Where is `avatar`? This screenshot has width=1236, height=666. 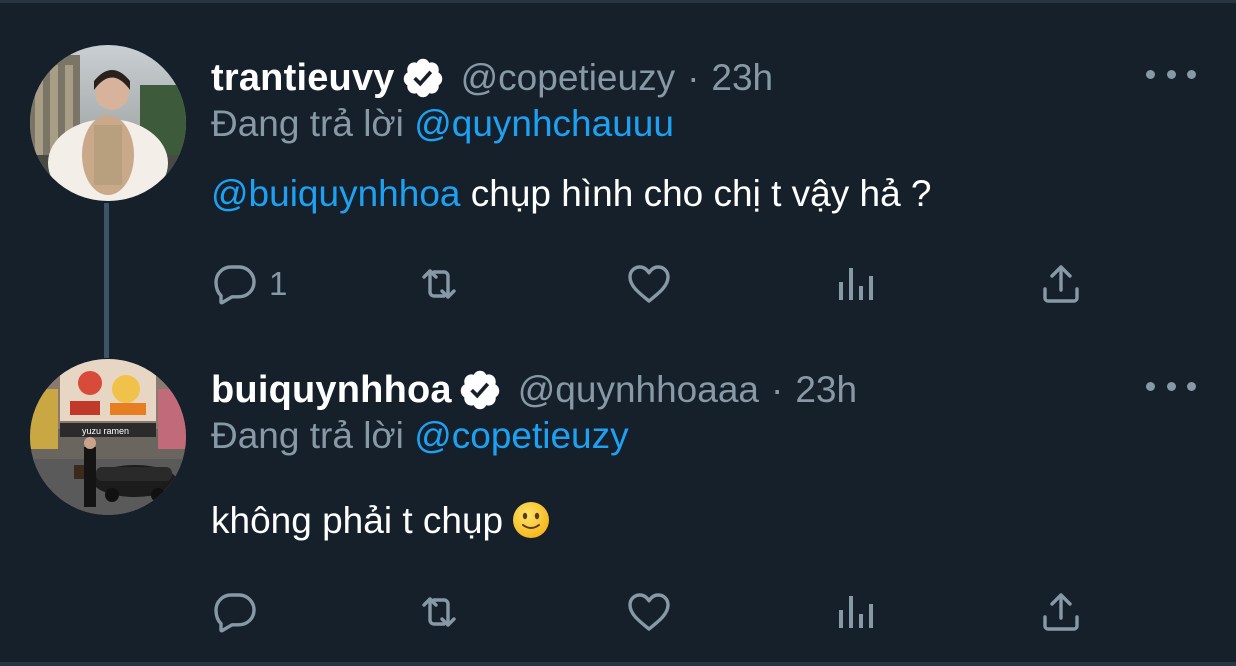
avatar is located at coordinates (108, 123).